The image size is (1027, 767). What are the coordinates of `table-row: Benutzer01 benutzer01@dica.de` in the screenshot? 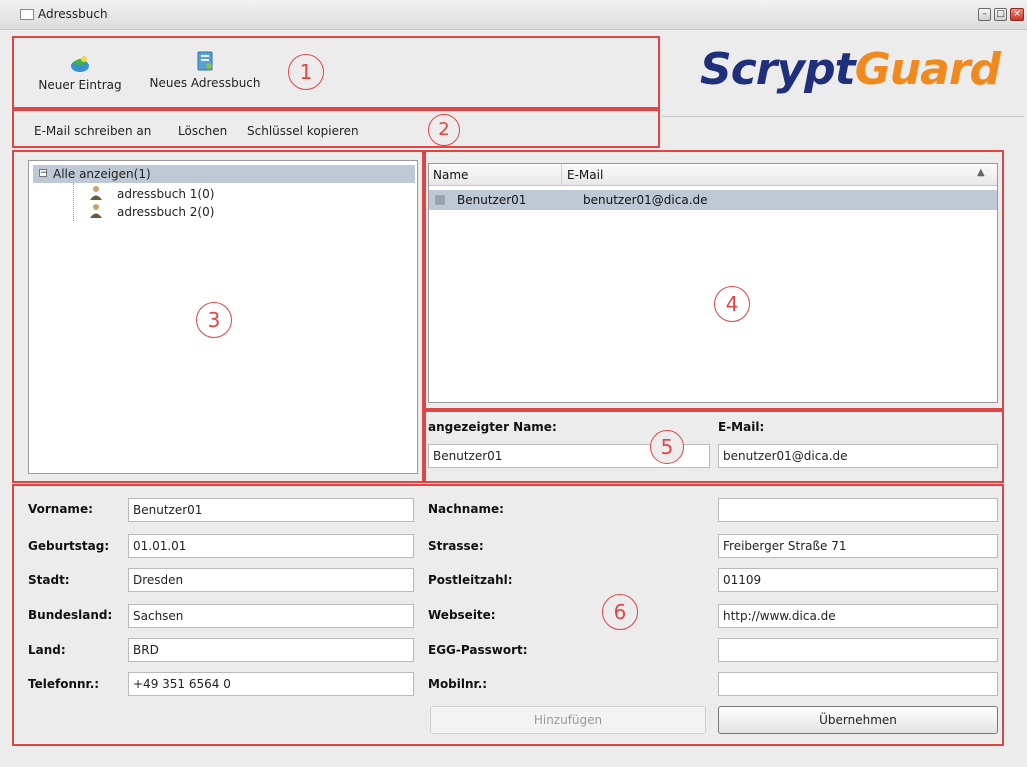 It's located at (713, 200).